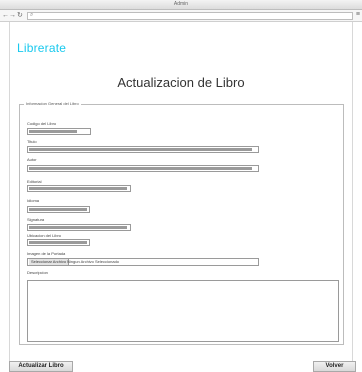 The width and height of the screenshot is (362, 372). What do you see at coordinates (44, 235) in the screenshot?
I see `ubicacion-label: Ubicacion del Libro` at bounding box center [44, 235].